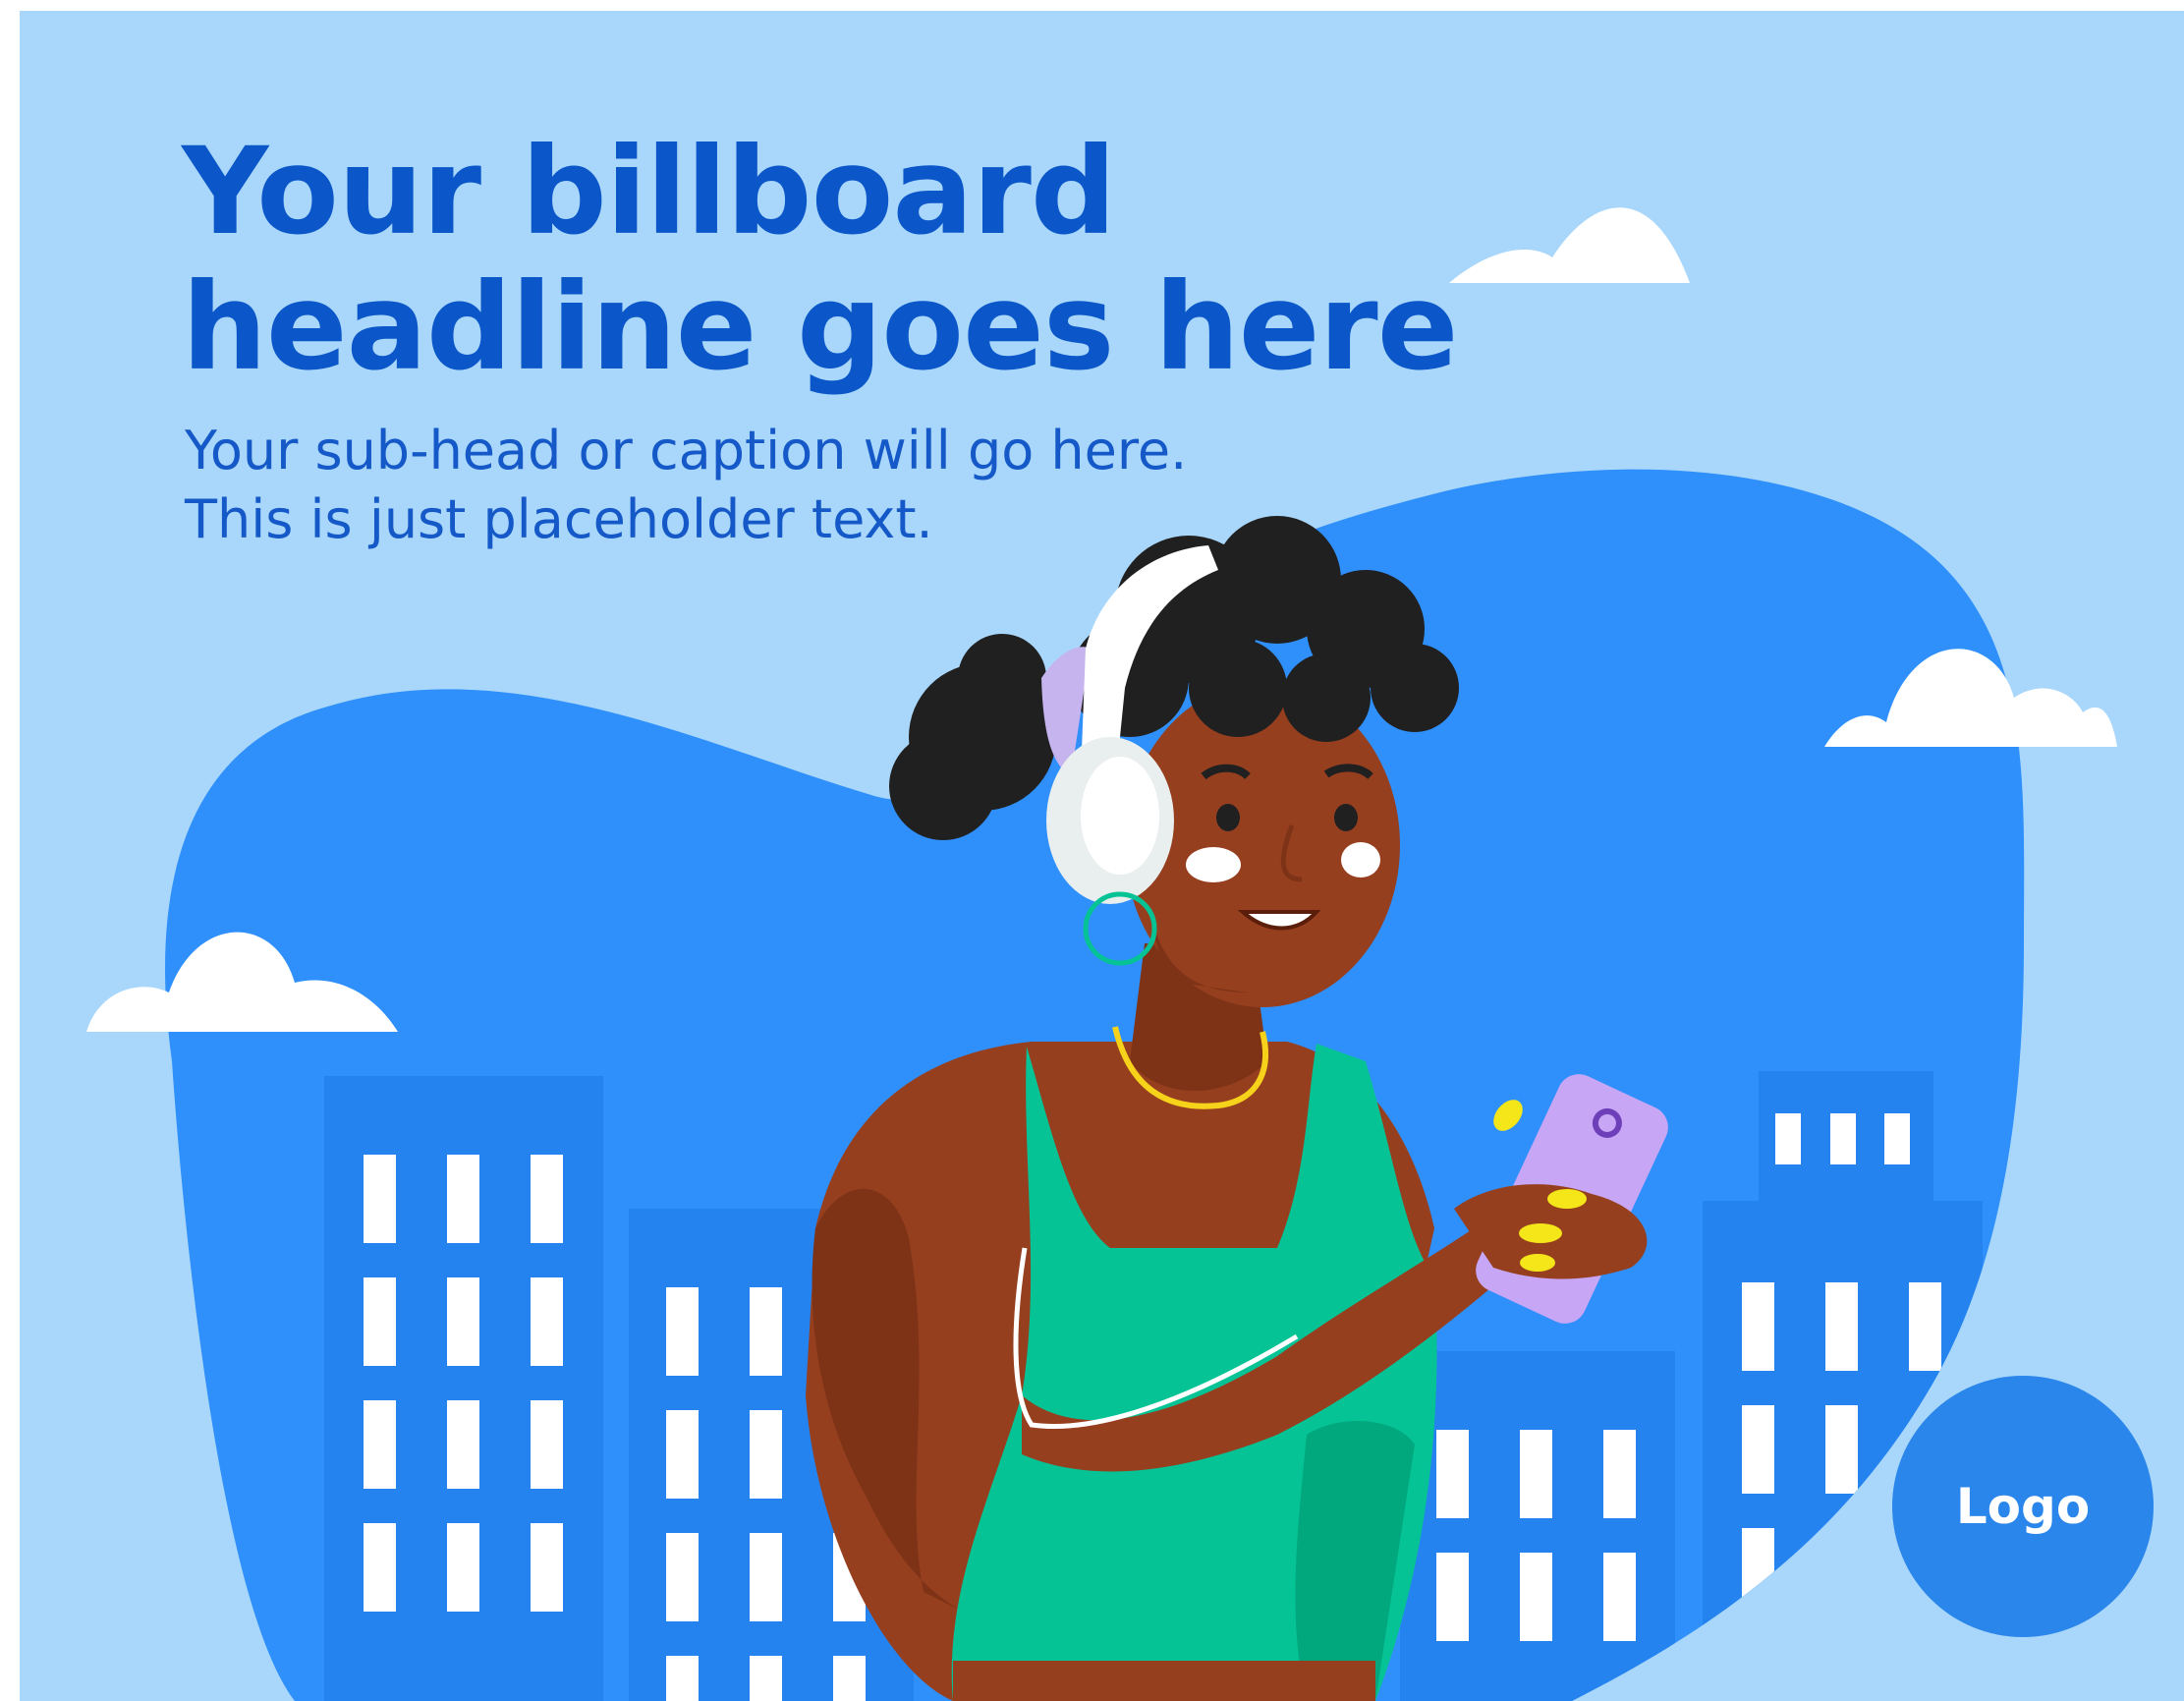 This screenshot has height=1701, width=2184. I want to click on logo-badge: Logo, so click(2023, 1507).